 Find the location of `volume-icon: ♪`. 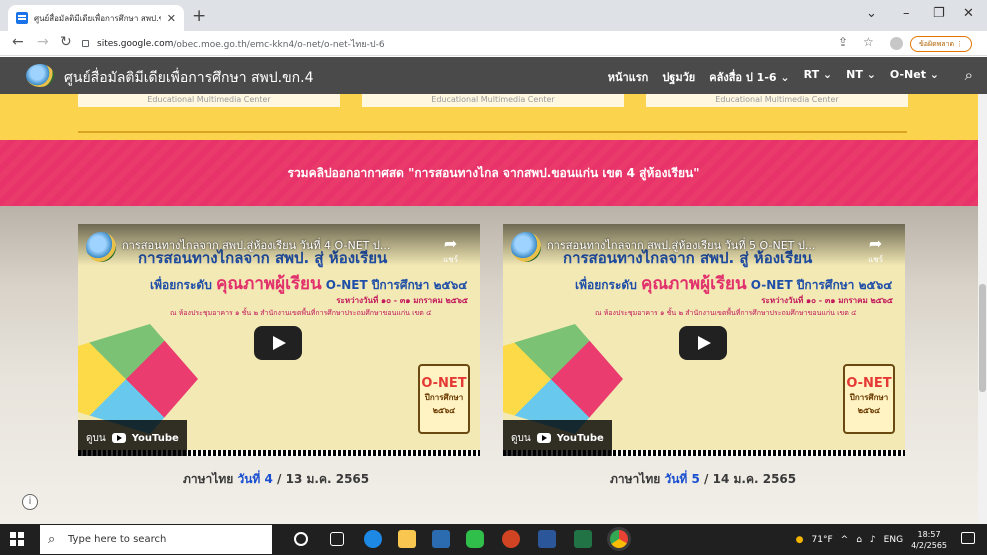

volume-icon: ♪ is located at coordinates (873, 540).